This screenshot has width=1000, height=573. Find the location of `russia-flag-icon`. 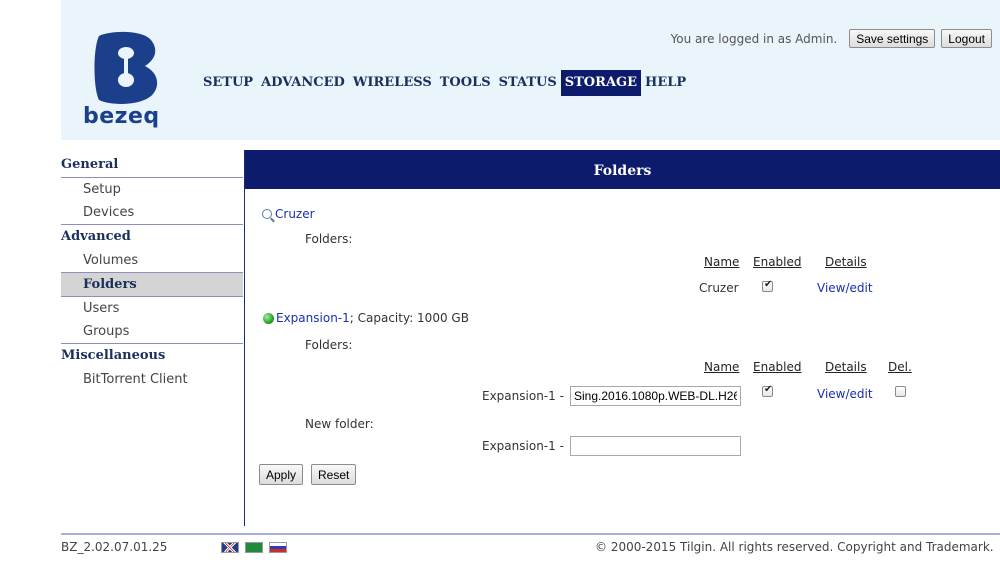

russia-flag-icon is located at coordinates (278, 547).